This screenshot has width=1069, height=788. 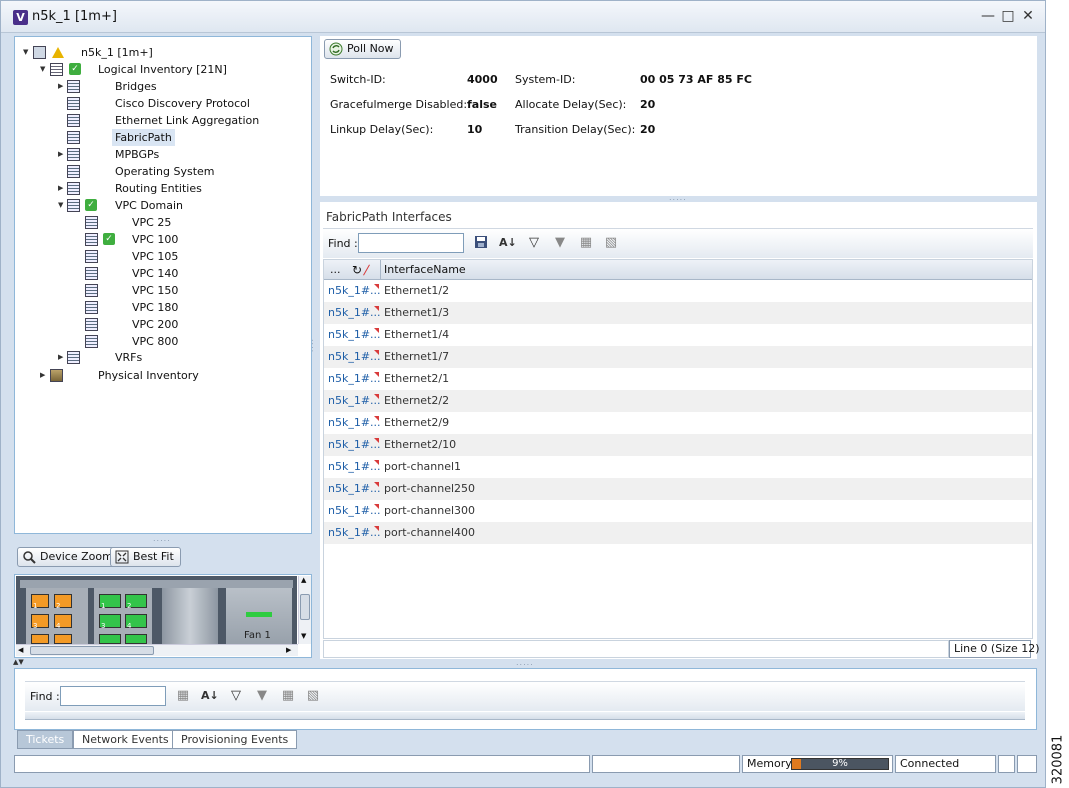 What do you see at coordinates (113, 696) in the screenshot?
I see `events-find-input` at bounding box center [113, 696].